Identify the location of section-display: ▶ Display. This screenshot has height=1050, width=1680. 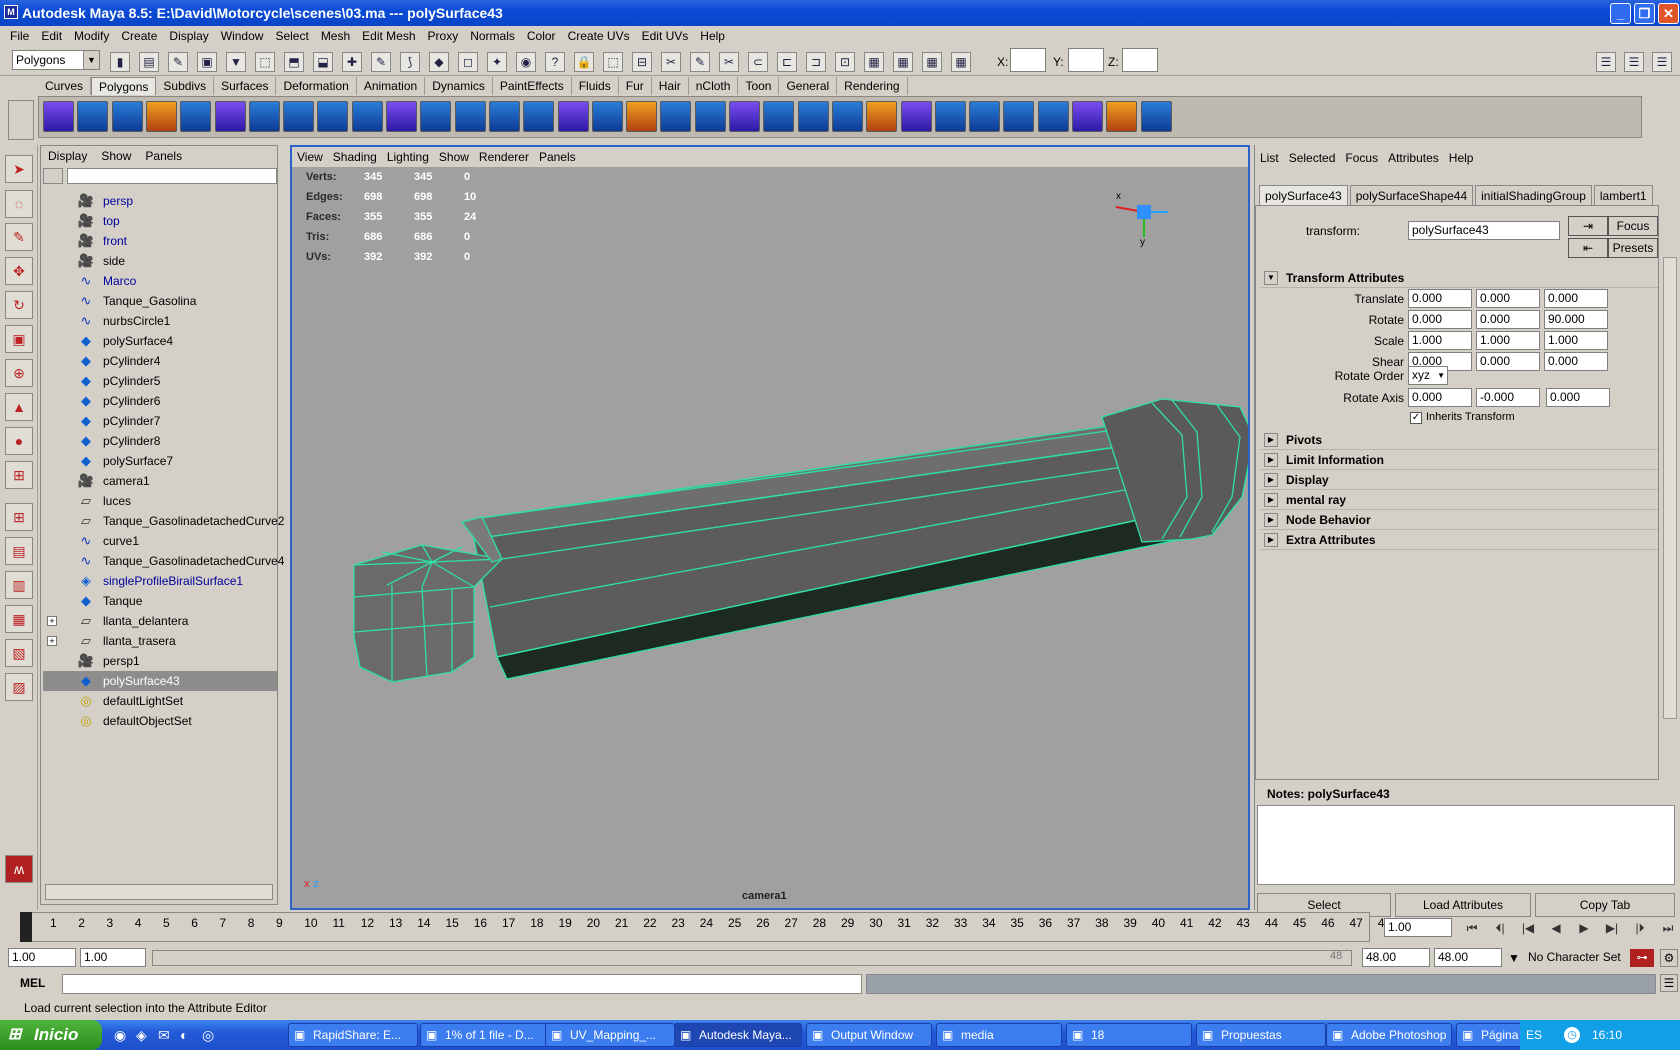
(1459, 480).